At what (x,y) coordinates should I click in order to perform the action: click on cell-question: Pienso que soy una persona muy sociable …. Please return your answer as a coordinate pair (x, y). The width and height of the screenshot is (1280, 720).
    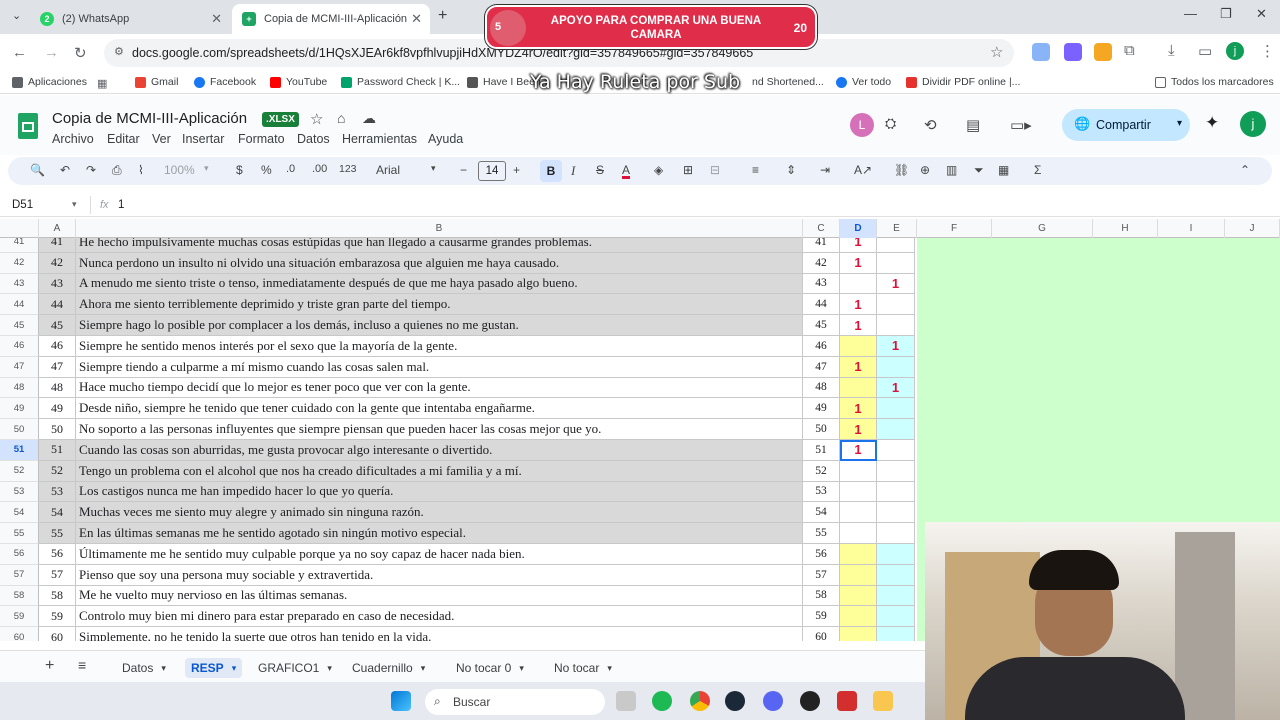
    Looking at the image, I should click on (439, 575).